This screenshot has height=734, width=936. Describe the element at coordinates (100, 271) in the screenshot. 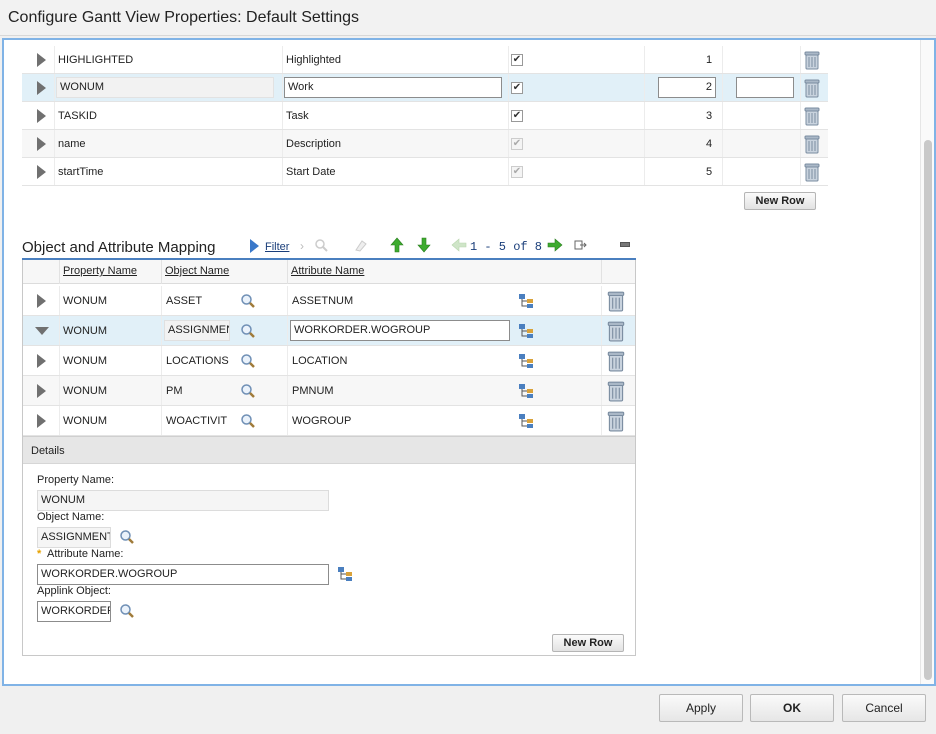

I see `column-header-property: Property Name` at that location.